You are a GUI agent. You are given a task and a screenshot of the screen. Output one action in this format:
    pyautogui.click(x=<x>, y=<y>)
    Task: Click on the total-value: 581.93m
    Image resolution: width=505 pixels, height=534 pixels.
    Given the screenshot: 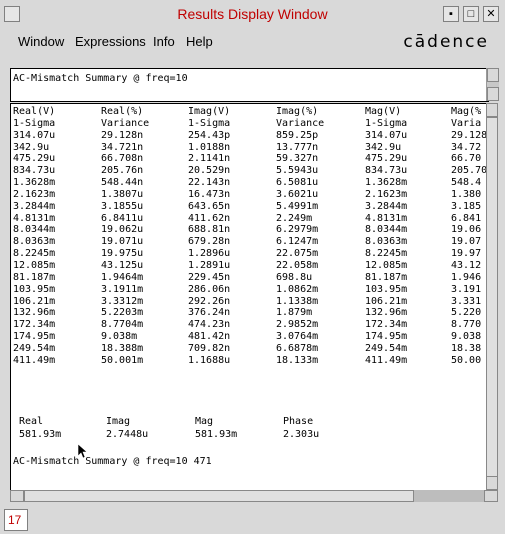 What is the action you would take?
    pyautogui.click(x=216, y=434)
    